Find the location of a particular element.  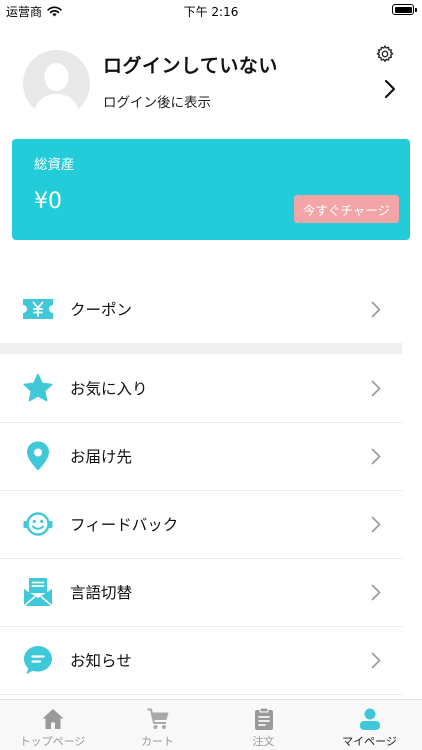

default-avatar-icon is located at coordinates (56, 90).